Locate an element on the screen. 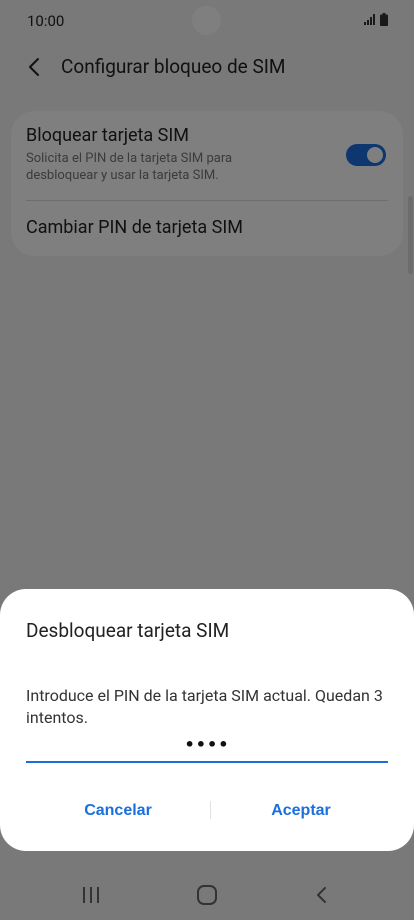 The width and height of the screenshot is (414, 920). dialog-buttons: Cancelar Aceptar is located at coordinates (207, 811).